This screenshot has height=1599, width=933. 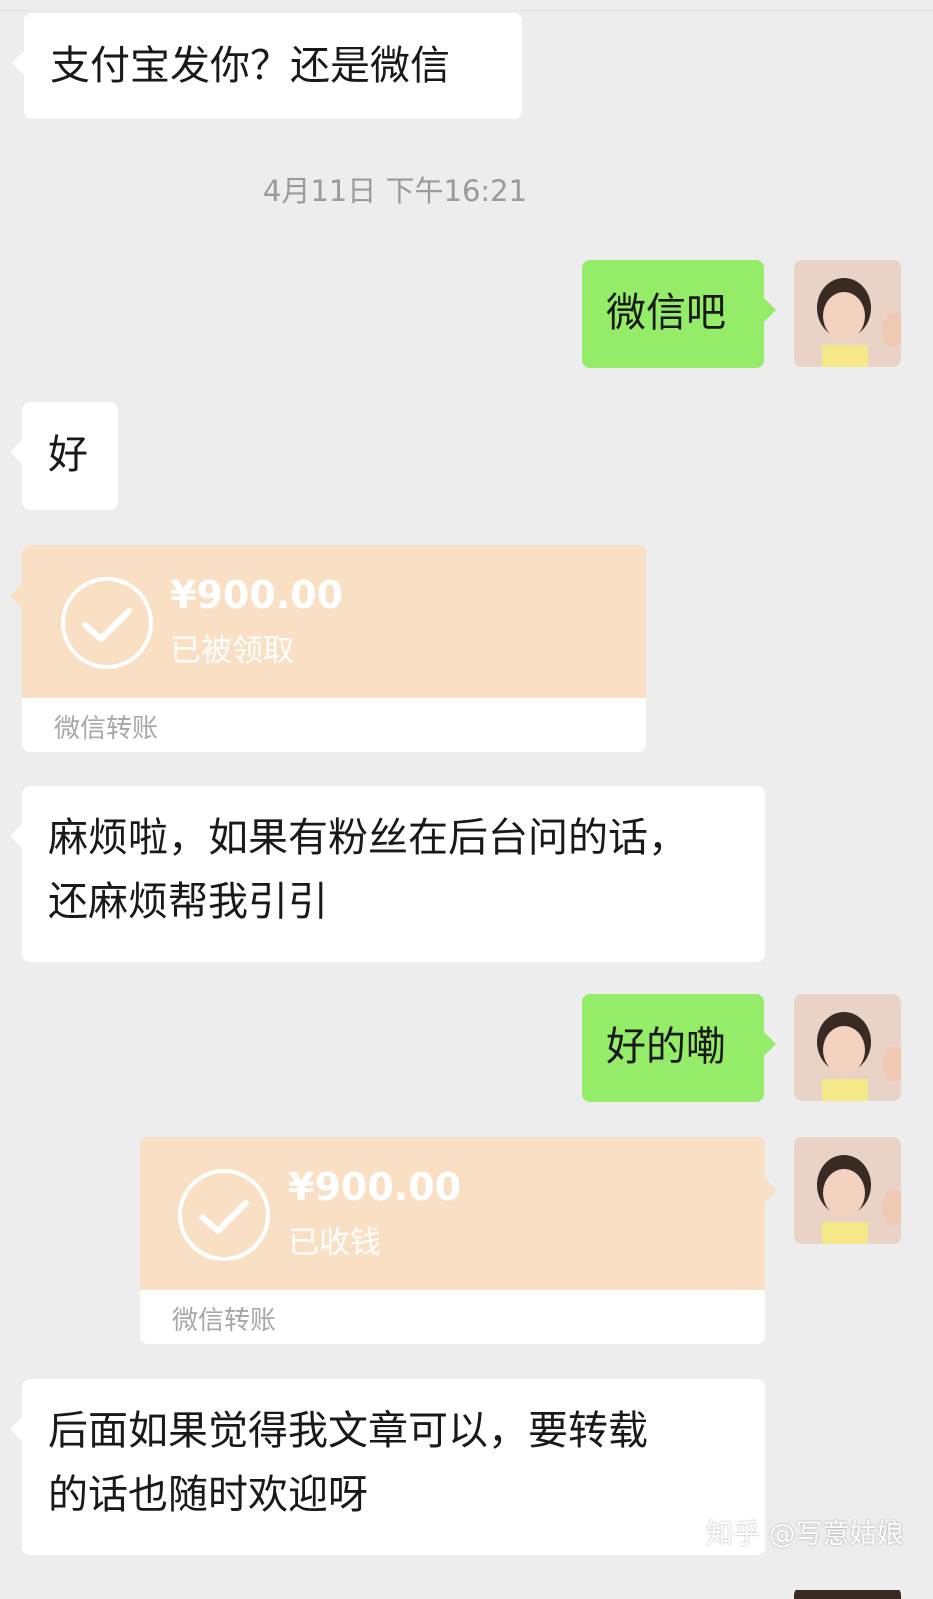 What do you see at coordinates (334, 648) in the screenshot?
I see `transfer-card: ¥900.00 已被领取 微信转账` at bounding box center [334, 648].